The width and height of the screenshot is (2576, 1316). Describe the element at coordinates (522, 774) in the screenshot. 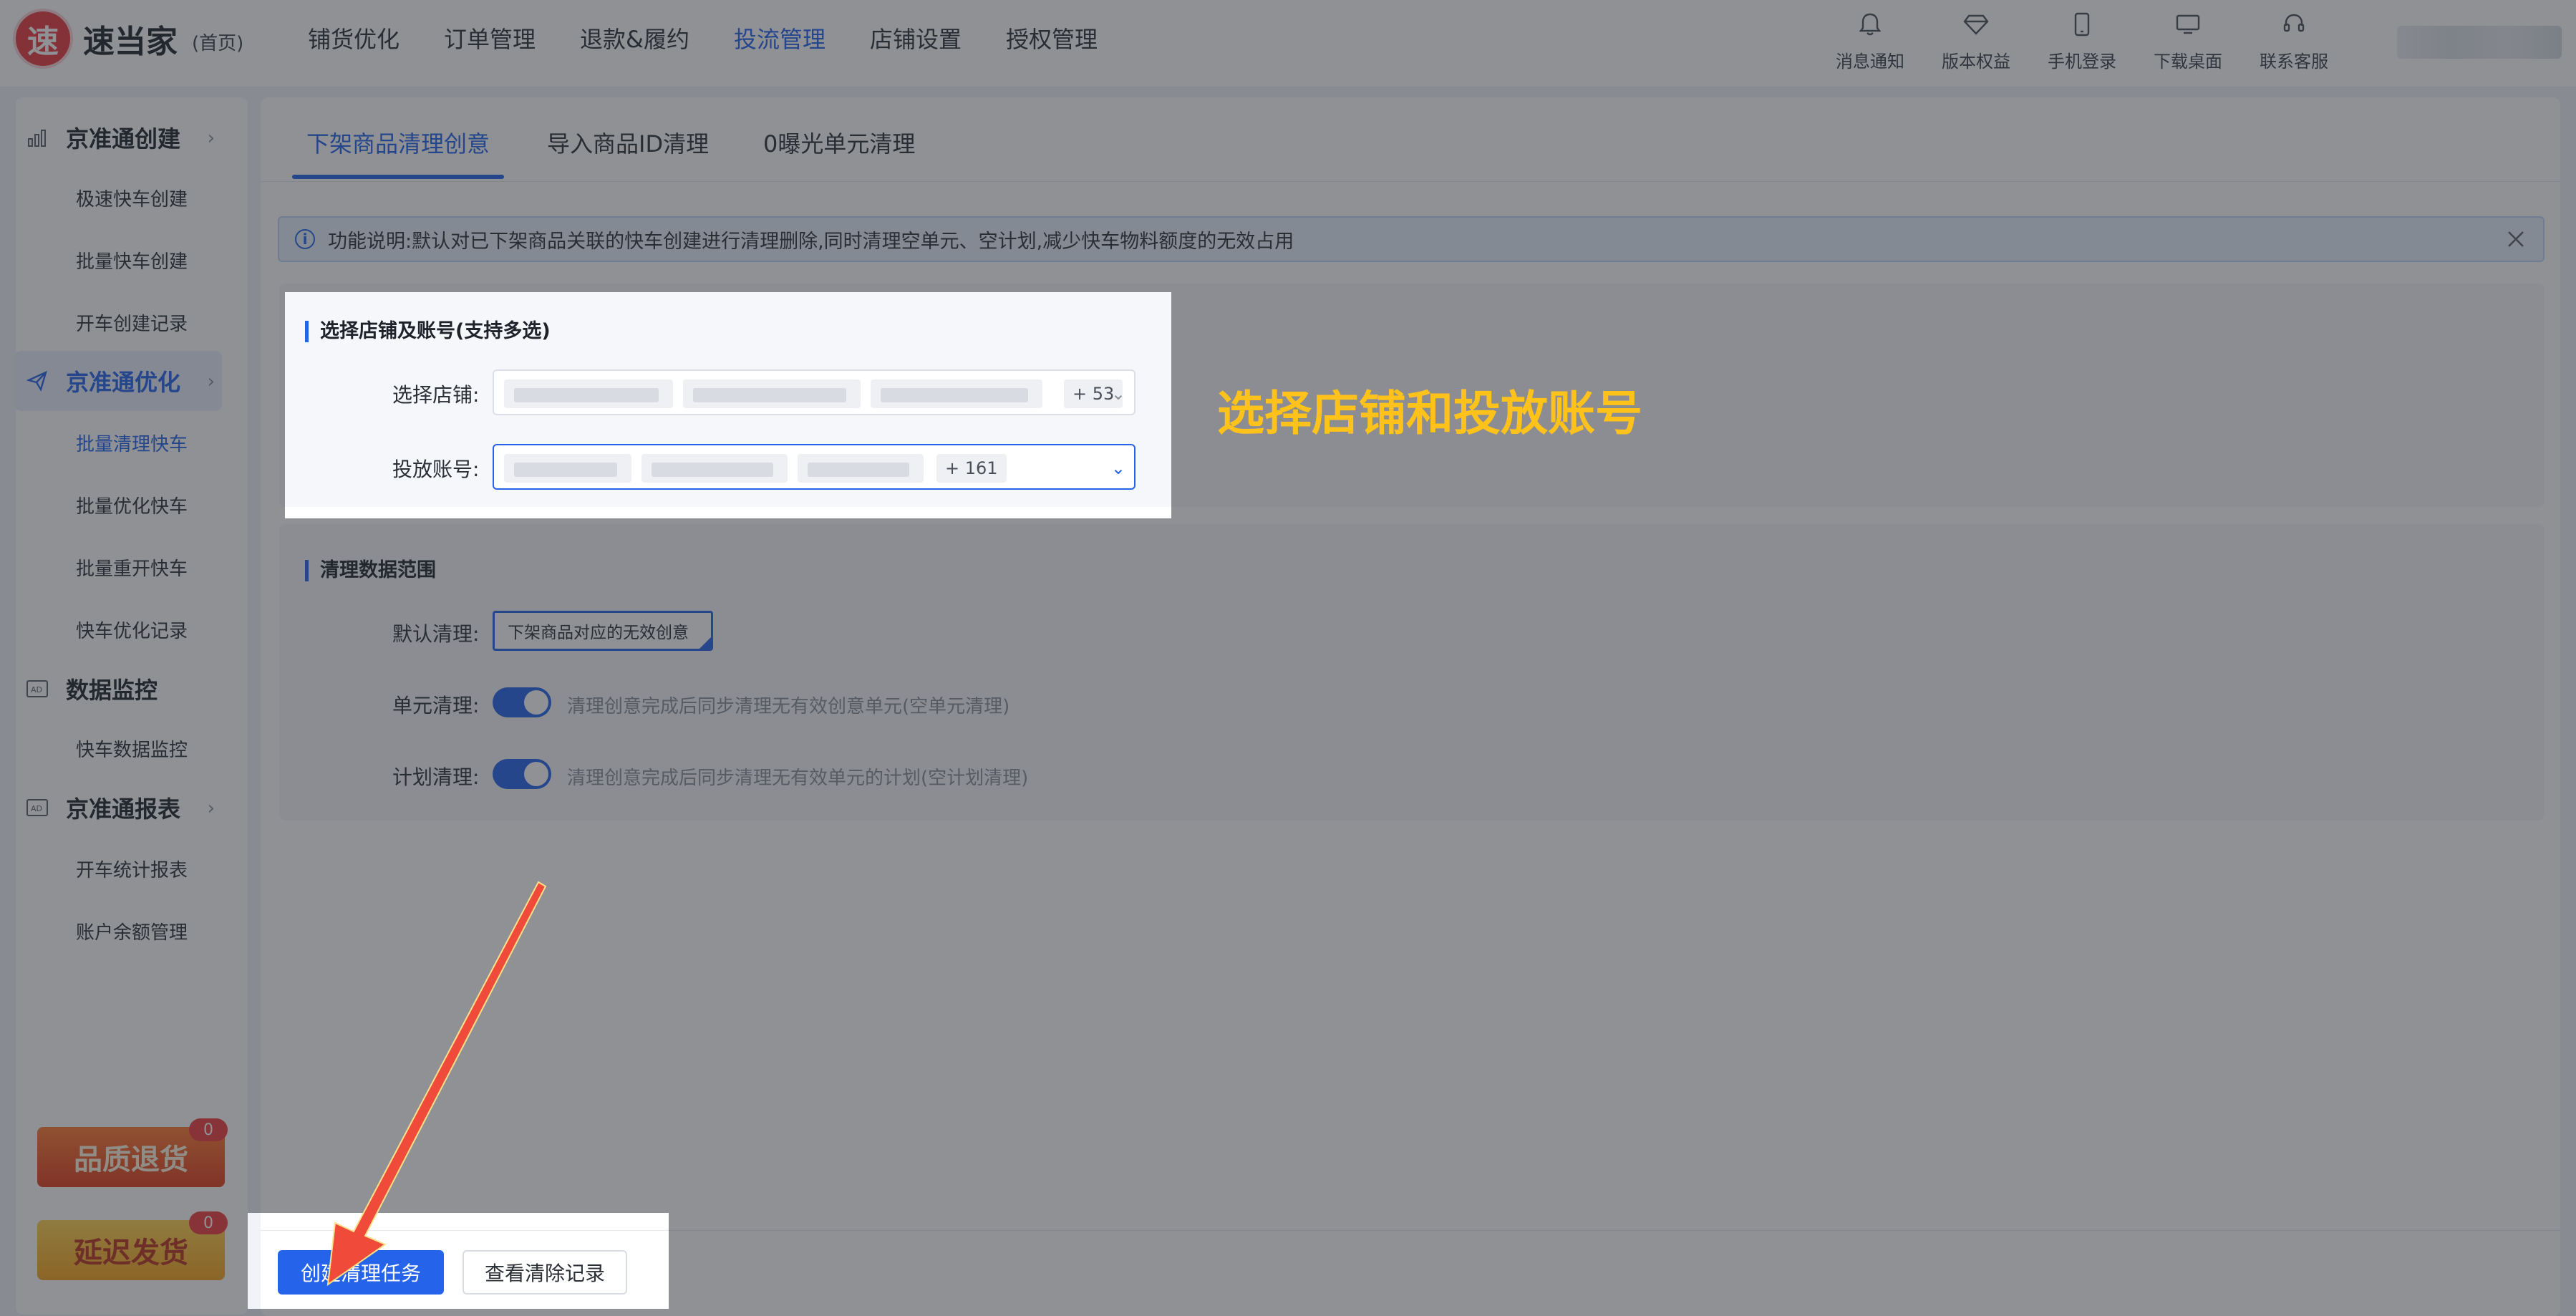

I see `plan-clean-toggle` at that location.